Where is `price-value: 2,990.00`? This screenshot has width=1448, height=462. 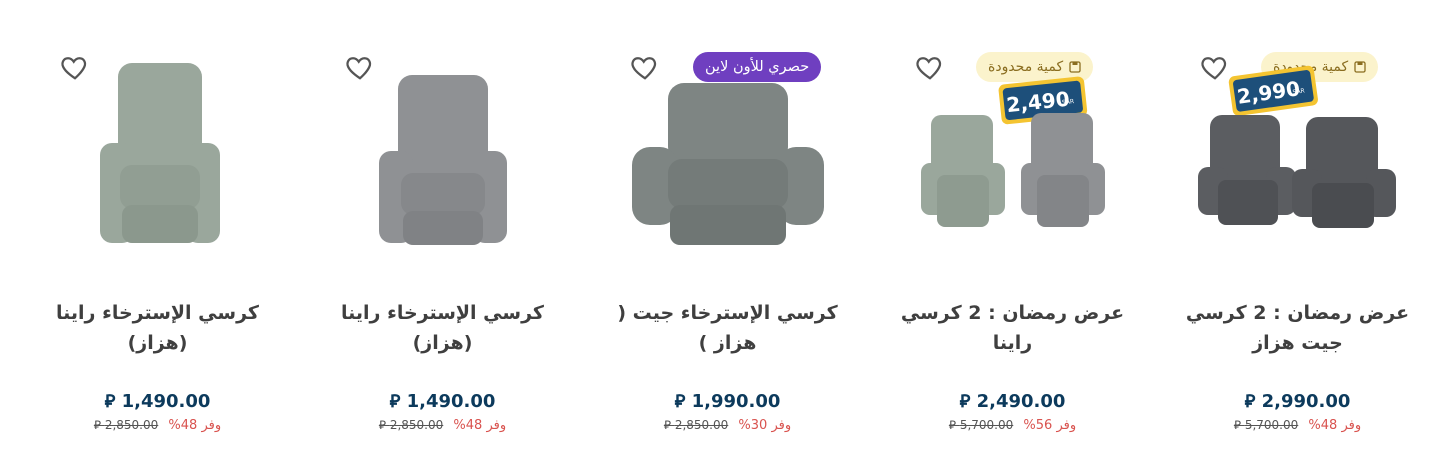 price-value: 2,990.00 is located at coordinates (1306, 401).